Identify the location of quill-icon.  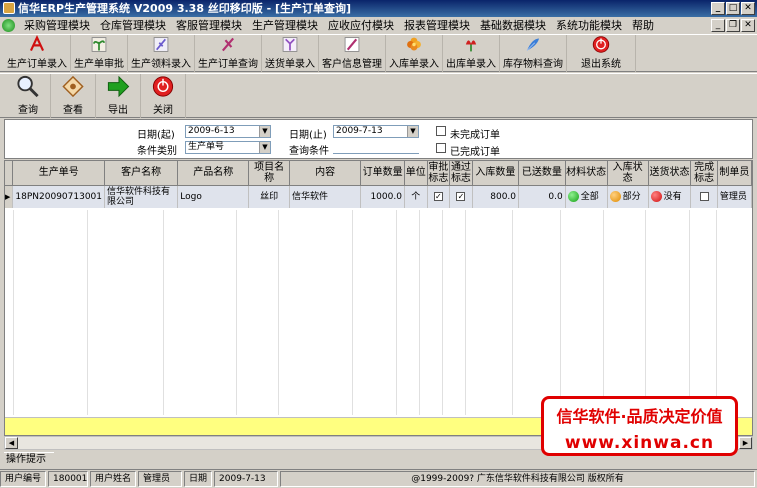
(533, 44).